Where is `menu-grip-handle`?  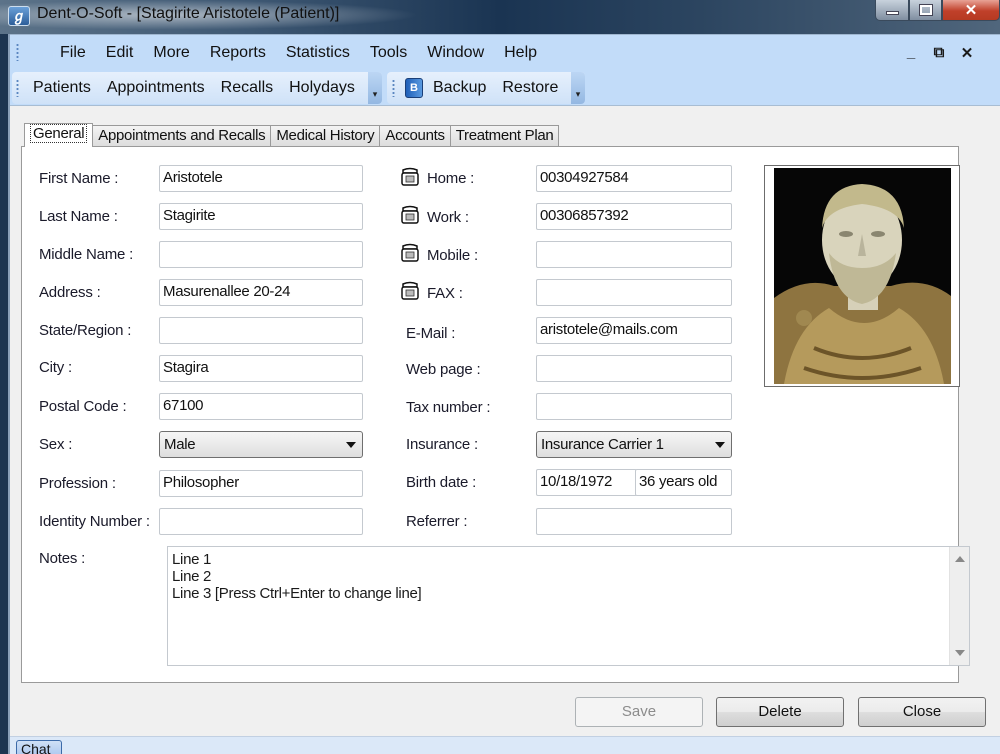
menu-grip-handle is located at coordinates (17, 52).